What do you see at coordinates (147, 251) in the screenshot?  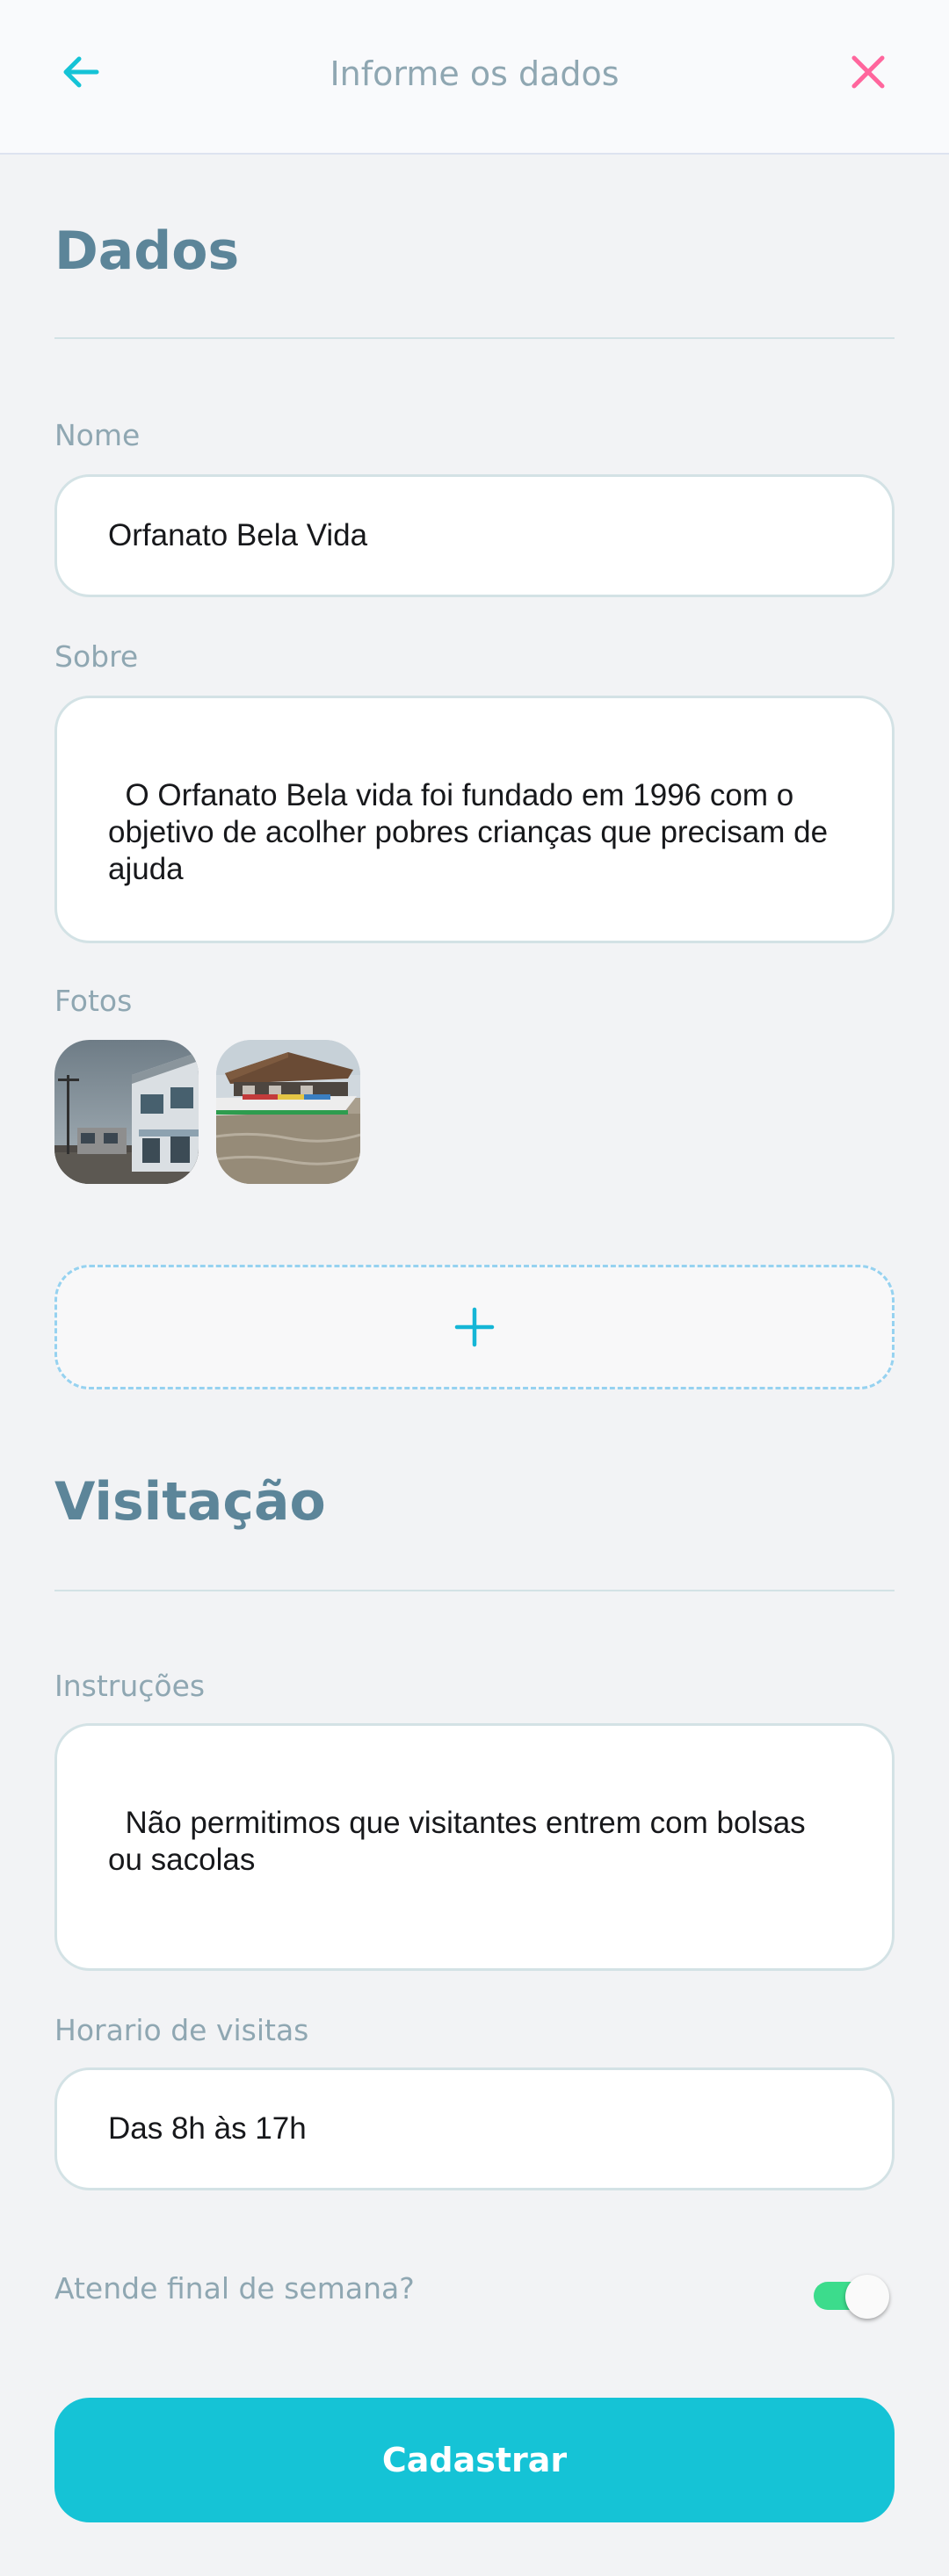 I see `section-title-dados: Dados` at bounding box center [147, 251].